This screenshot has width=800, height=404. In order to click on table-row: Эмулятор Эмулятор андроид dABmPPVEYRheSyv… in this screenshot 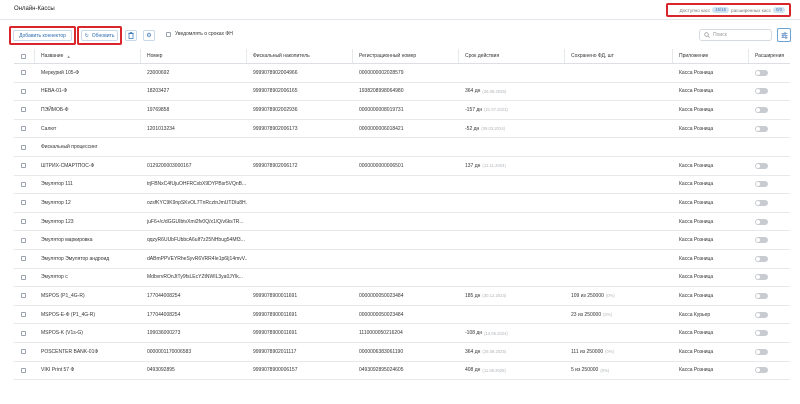, I will do `click(402, 259)`.